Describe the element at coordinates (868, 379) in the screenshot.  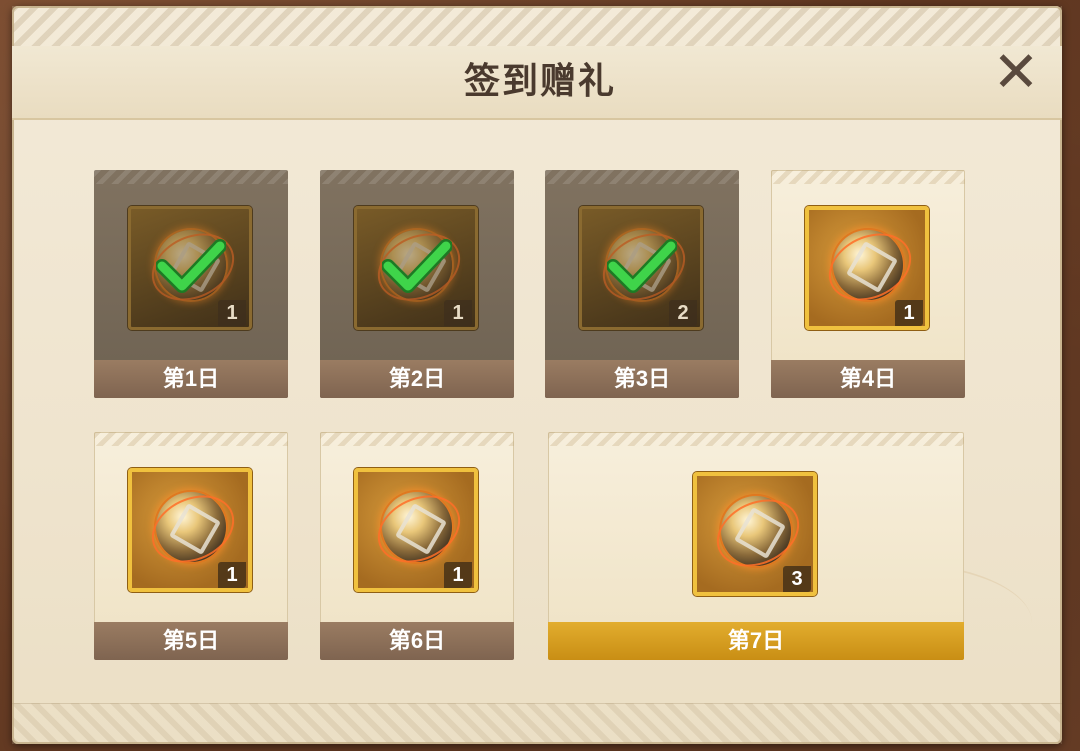
I see `day-label: 第4日` at that location.